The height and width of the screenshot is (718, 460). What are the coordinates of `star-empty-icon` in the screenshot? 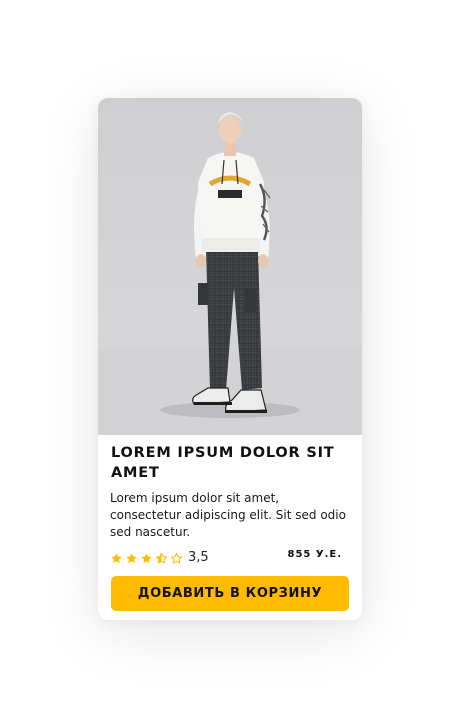 It's located at (176, 558).